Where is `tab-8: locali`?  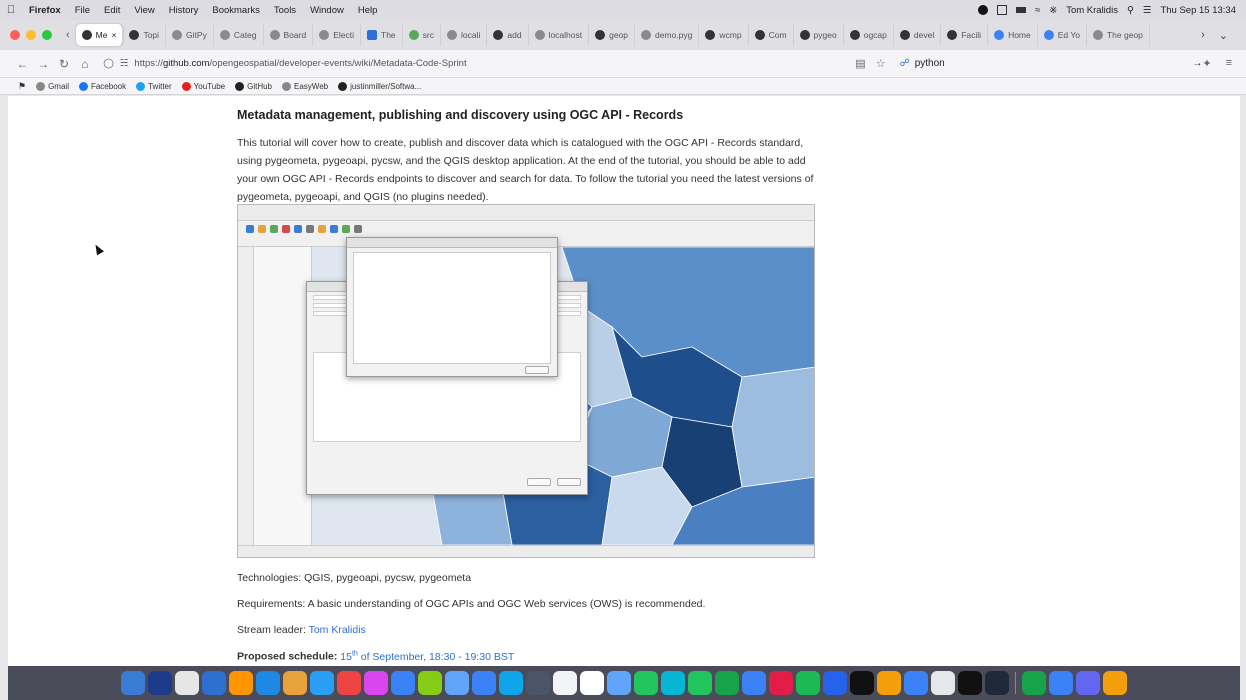 tab-8: locali is located at coordinates (464, 35).